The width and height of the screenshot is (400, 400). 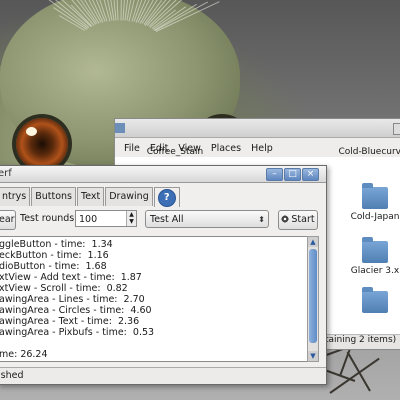 What do you see at coordinates (375, 271) in the screenshot?
I see `folder-label: Glacier 3.x` at bounding box center [375, 271].